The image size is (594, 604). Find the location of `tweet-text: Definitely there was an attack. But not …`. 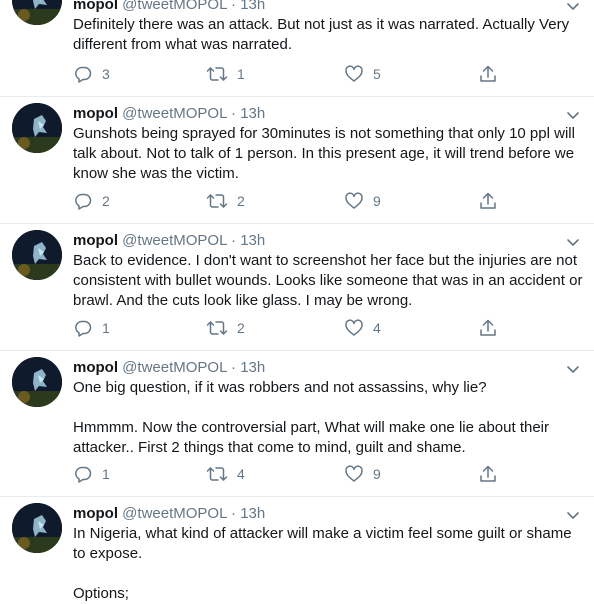

tweet-text: Definitely there was an attack. But not … is located at coordinates (321, 34).